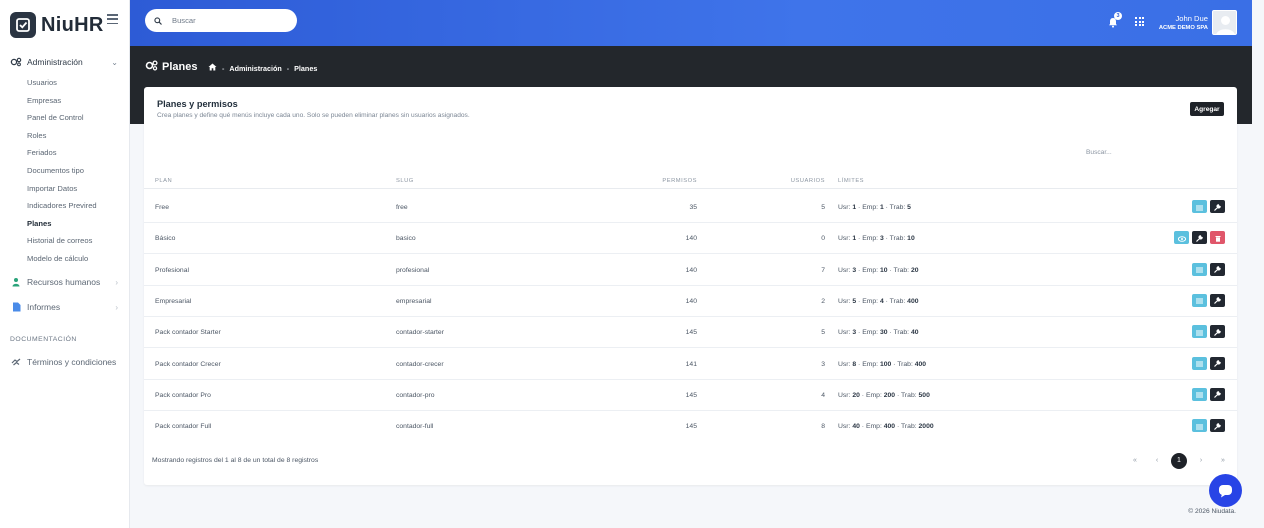 The height and width of the screenshot is (528, 1264). I want to click on plan-limits: Usr: 5 · Emp: 4 · Trab: 400, so click(878, 301).